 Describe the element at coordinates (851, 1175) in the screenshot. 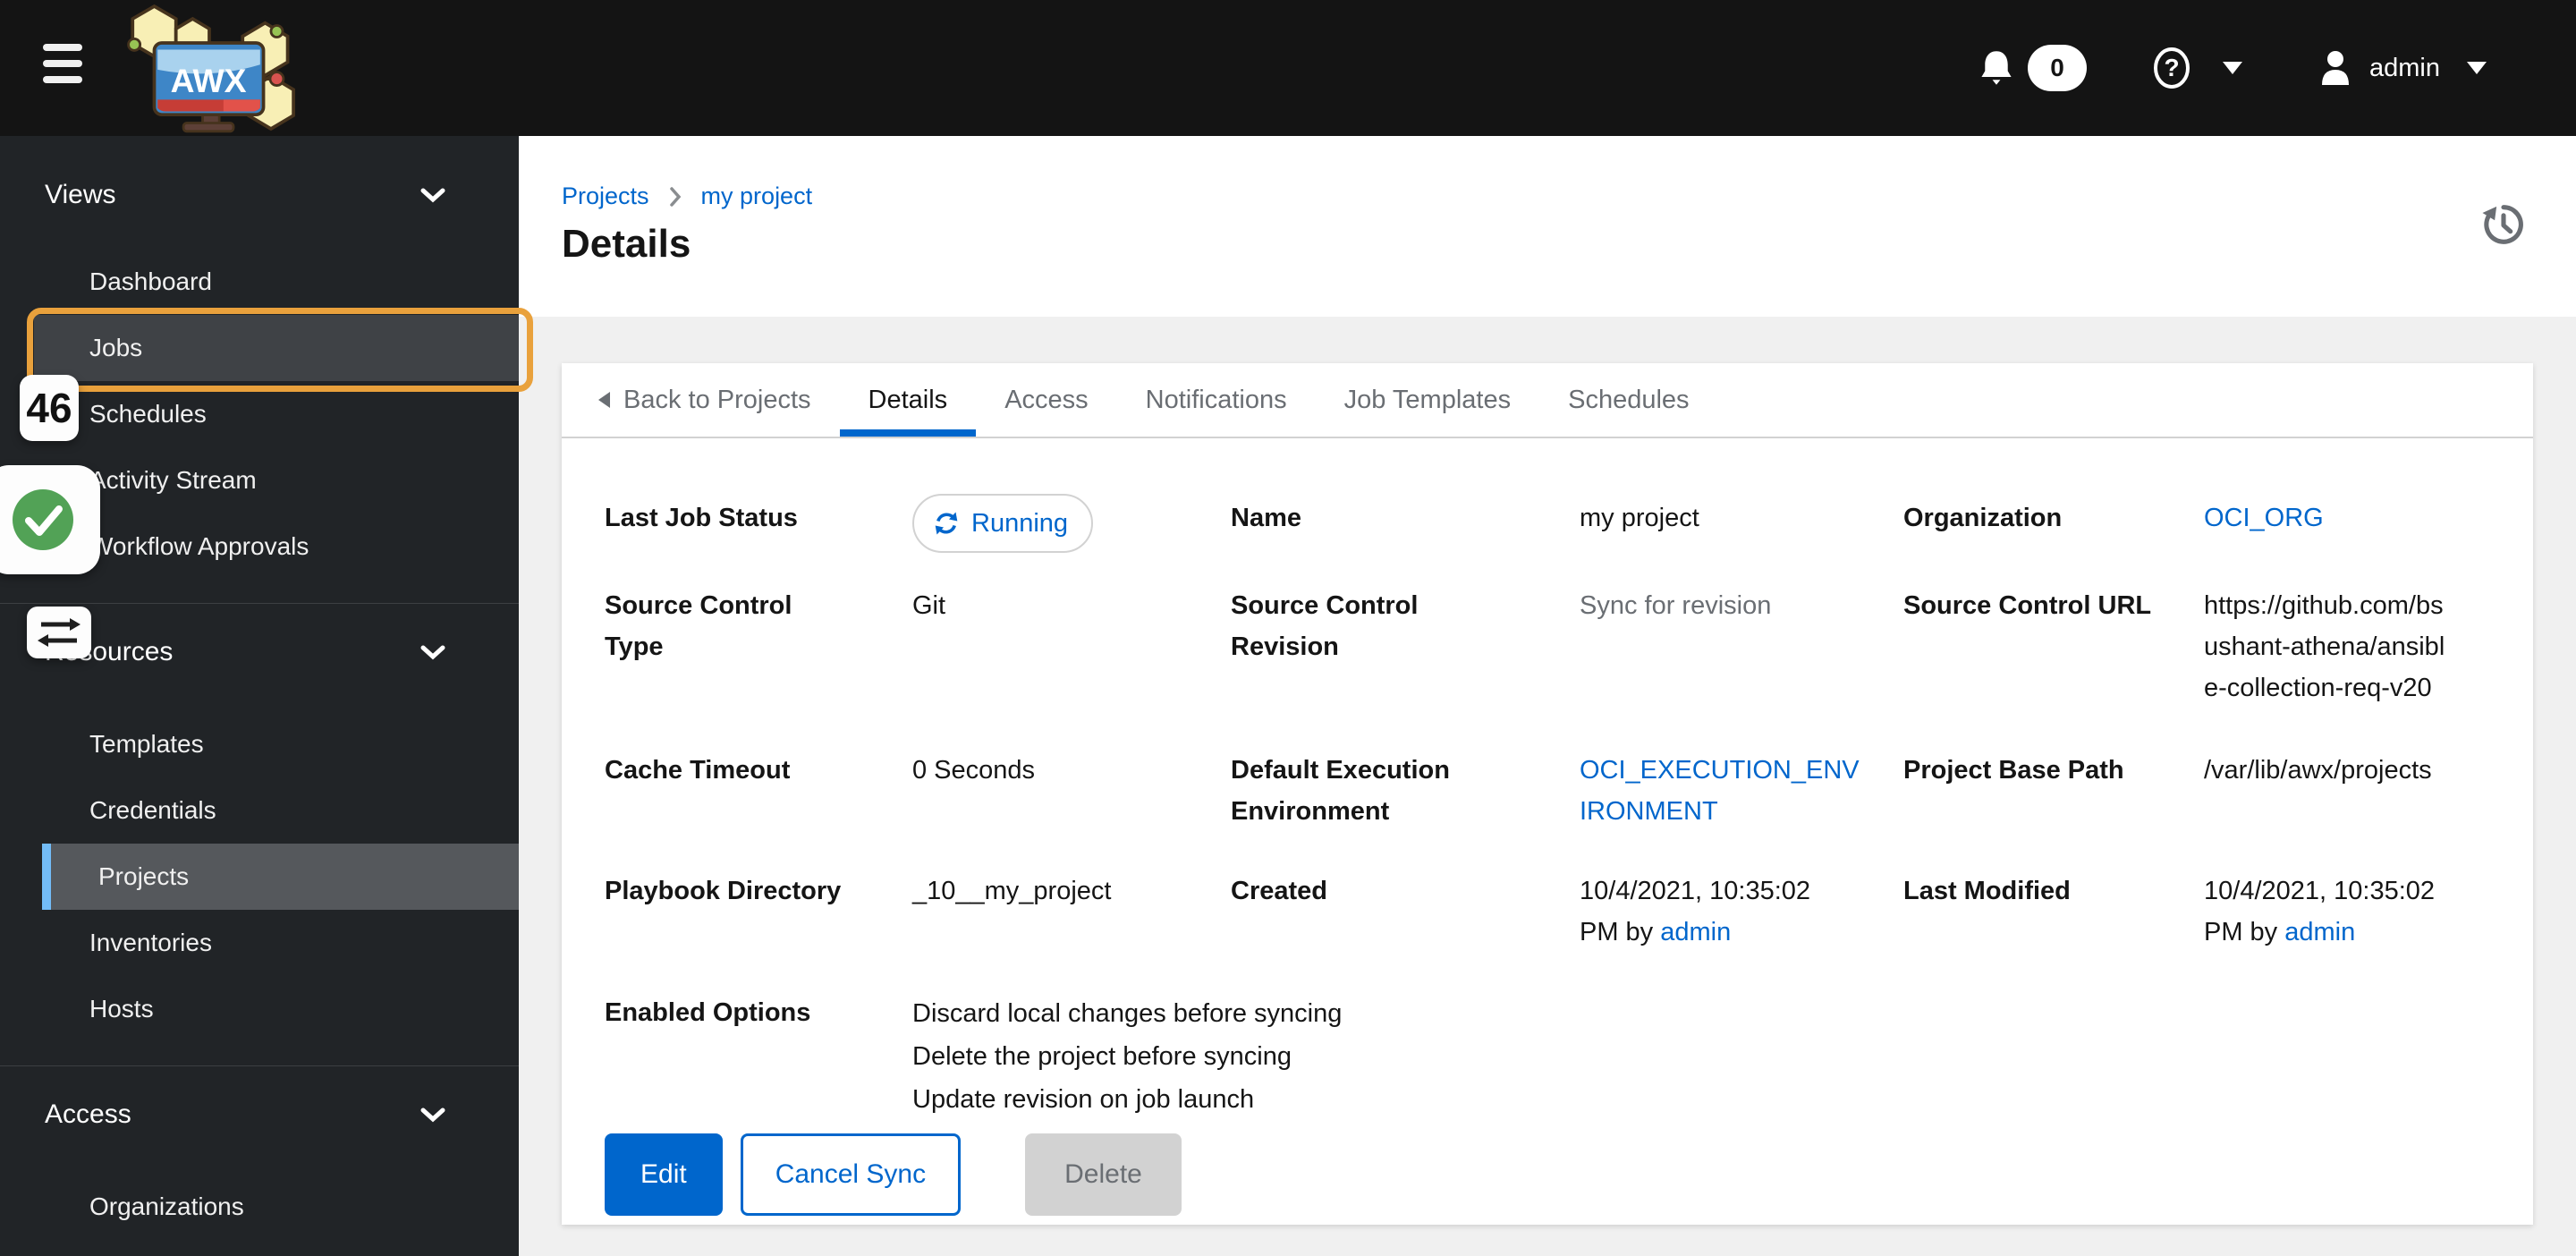

I see `cancel-sync-button: Cancel Sync` at that location.